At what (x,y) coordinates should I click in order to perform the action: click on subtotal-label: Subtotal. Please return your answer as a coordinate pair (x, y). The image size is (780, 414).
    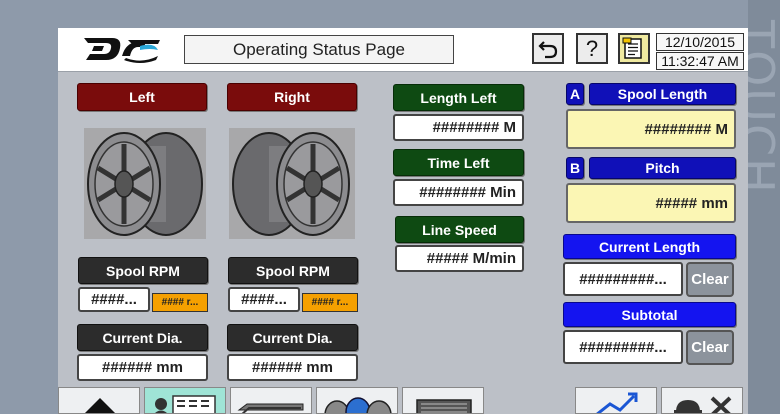
    Looking at the image, I should click on (649, 314).